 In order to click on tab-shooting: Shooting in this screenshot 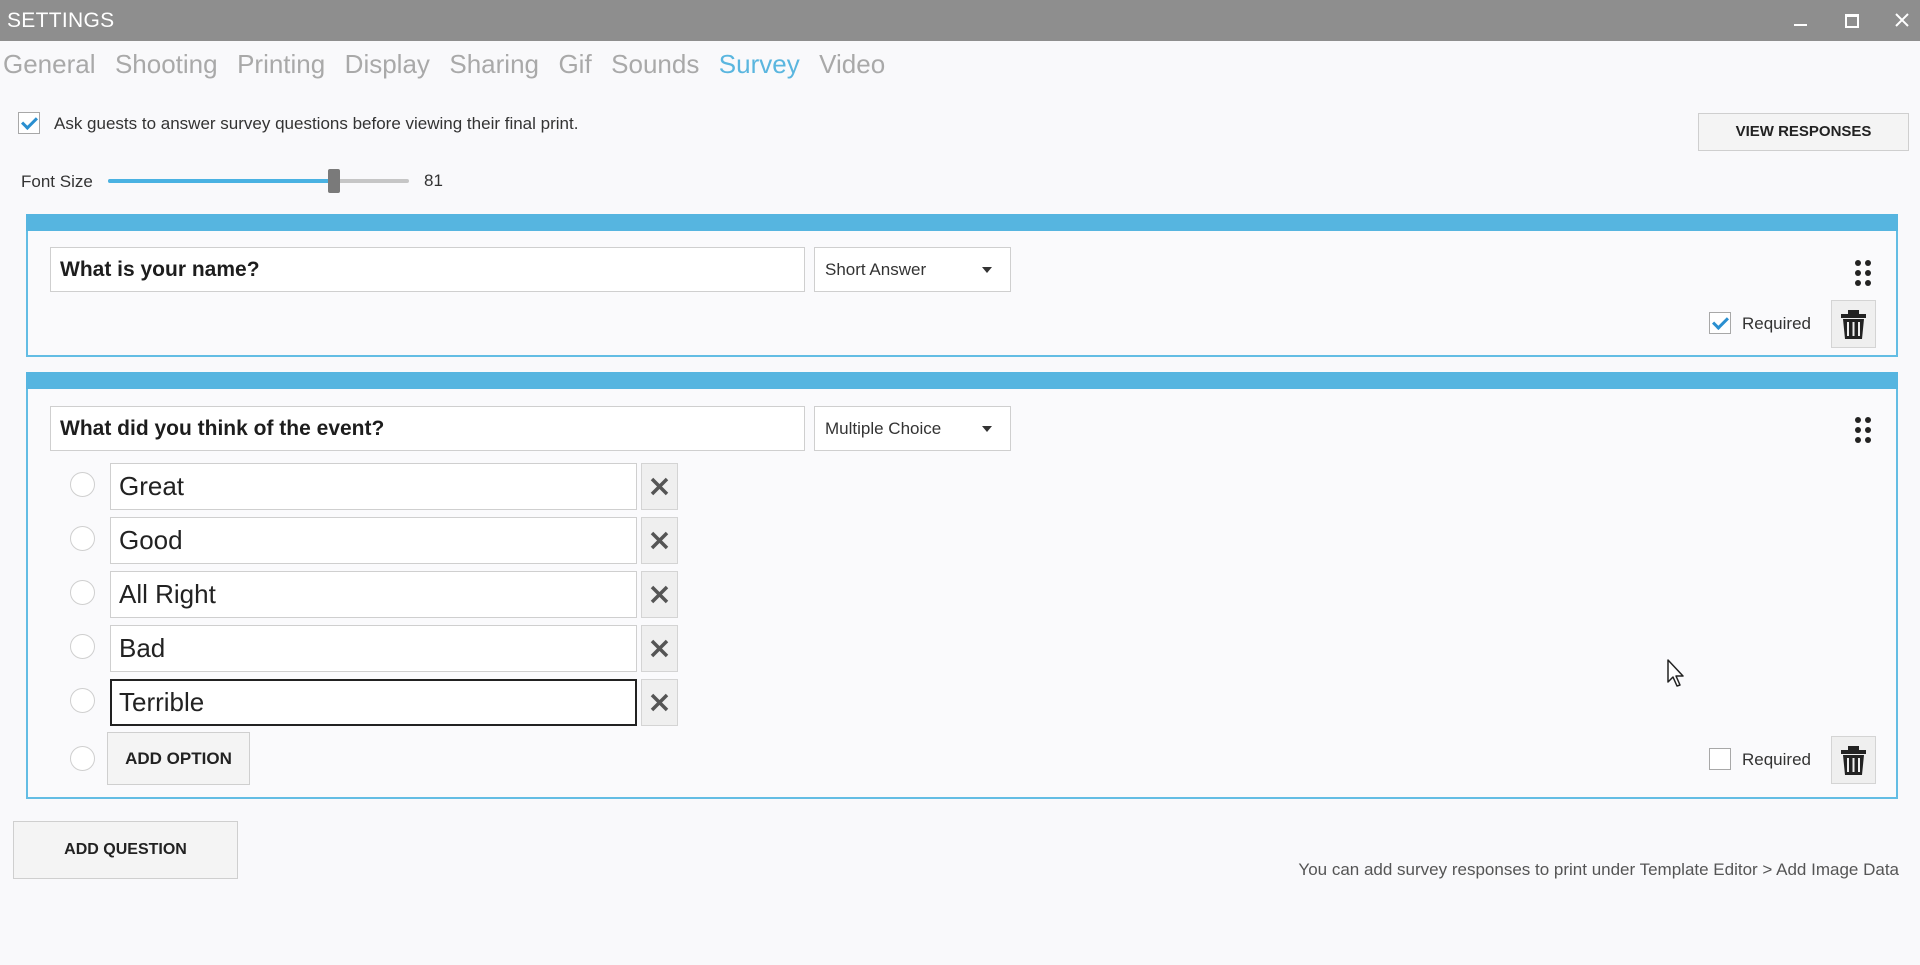, I will do `click(166, 64)`.